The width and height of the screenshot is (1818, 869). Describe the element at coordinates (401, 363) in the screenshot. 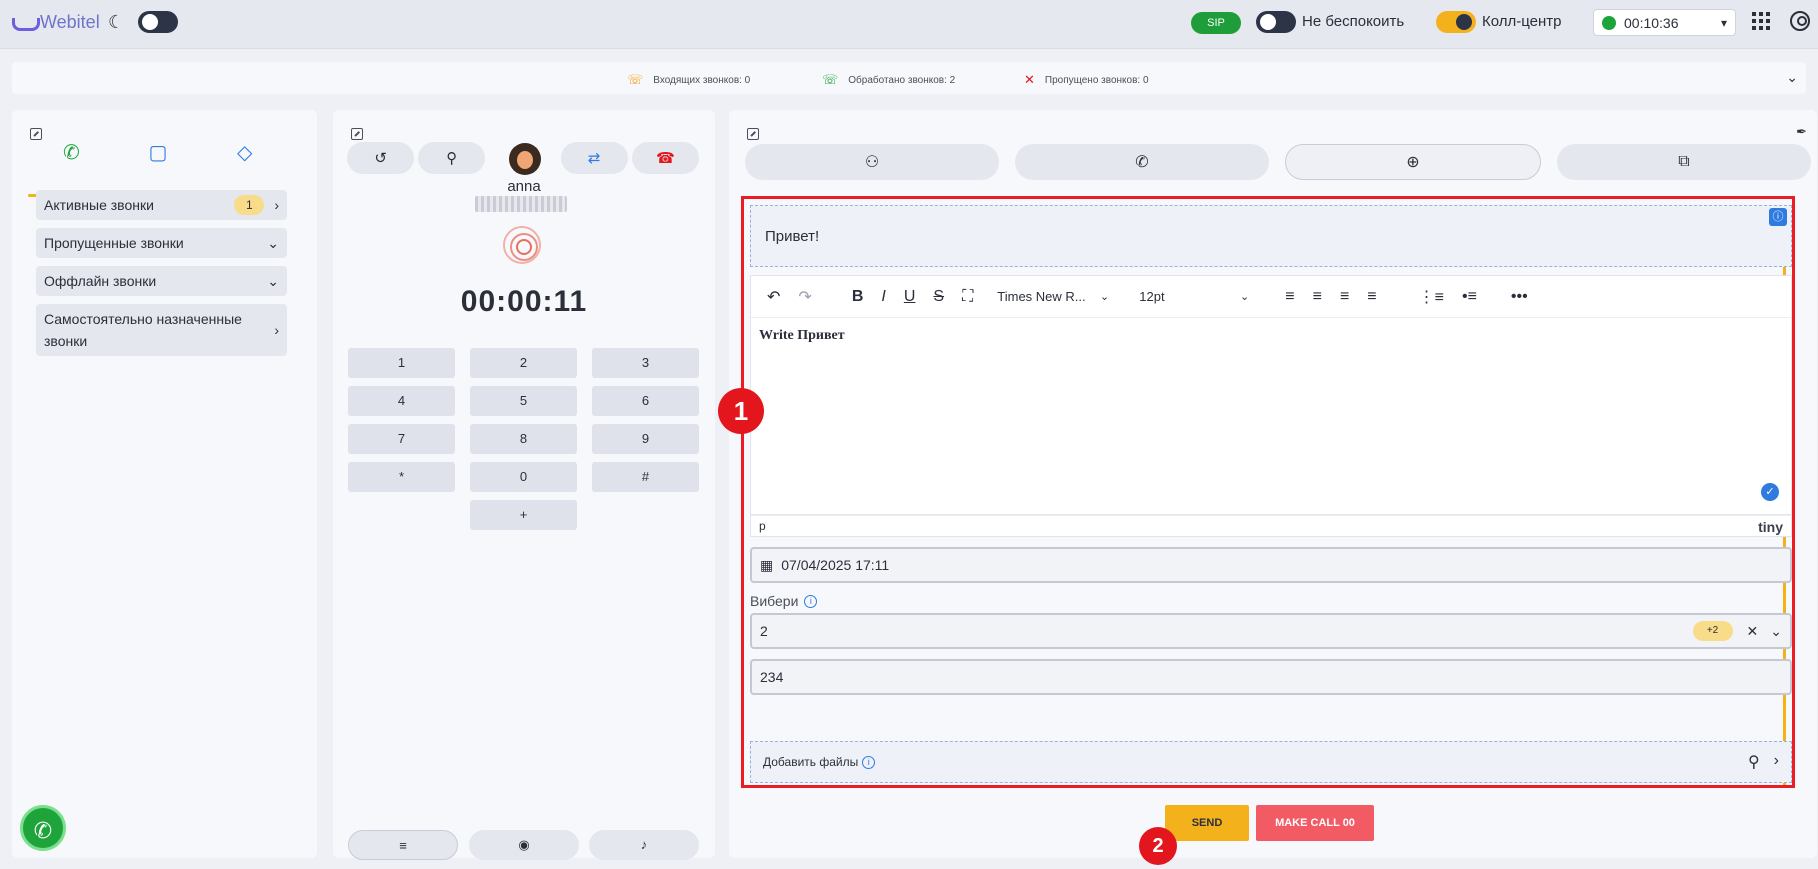

I see `dialpad-key: 1` at that location.